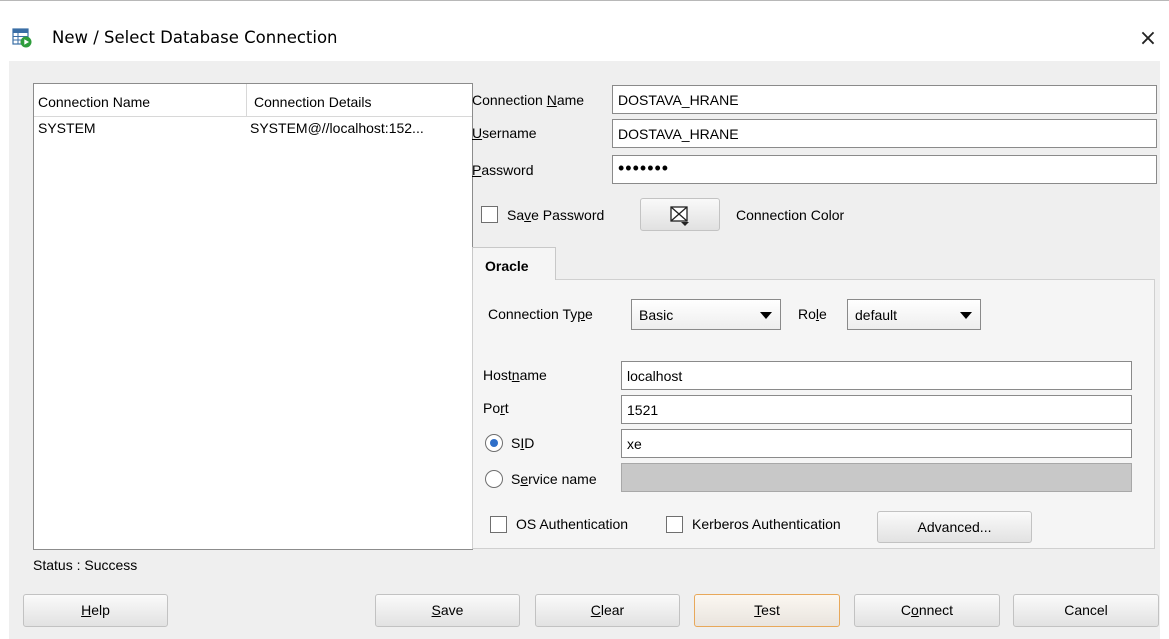 This screenshot has width=1169, height=639. What do you see at coordinates (489, 214) in the screenshot?
I see `save-password-checkbox` at bounding box center [489, 214].